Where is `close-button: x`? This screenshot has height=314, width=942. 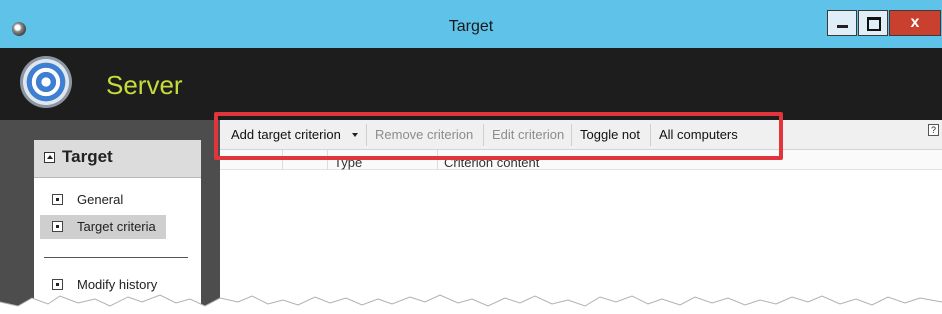
close-button: x is located at coordinates (915, 23).